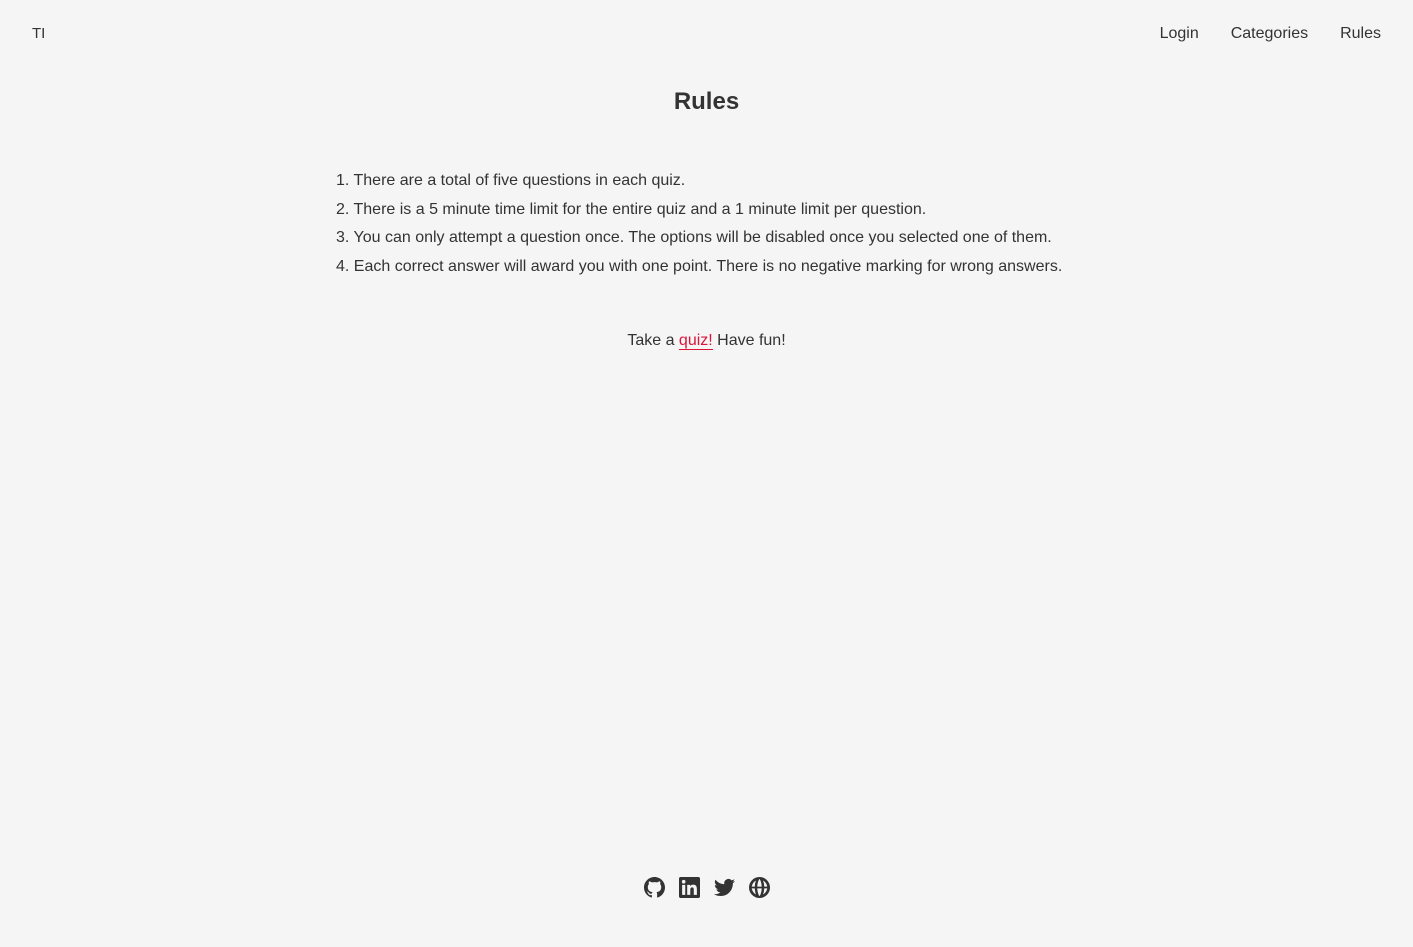 The width and height of the screenshot is (1413, 947). I want to click on quiz-cta: Take a quiz! Have fun!, so click(706, 341).